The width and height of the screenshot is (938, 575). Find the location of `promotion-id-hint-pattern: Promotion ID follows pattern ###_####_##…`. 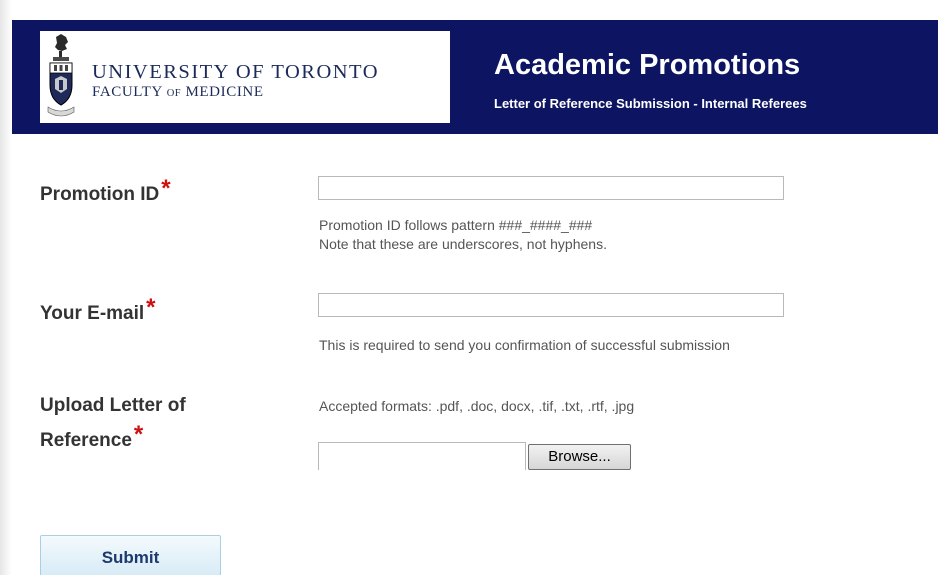

promotion-id-hint-pattern: Promotion ID follows pattern ###_####_##… is located at coordinates (456, 225).